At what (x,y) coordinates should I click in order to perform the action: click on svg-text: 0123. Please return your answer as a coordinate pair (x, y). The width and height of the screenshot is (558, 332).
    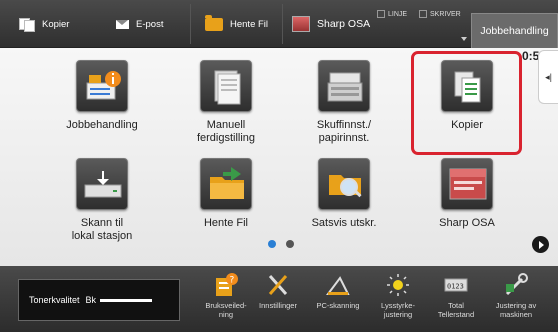
    Looking at the image, I should click on (455, 287).